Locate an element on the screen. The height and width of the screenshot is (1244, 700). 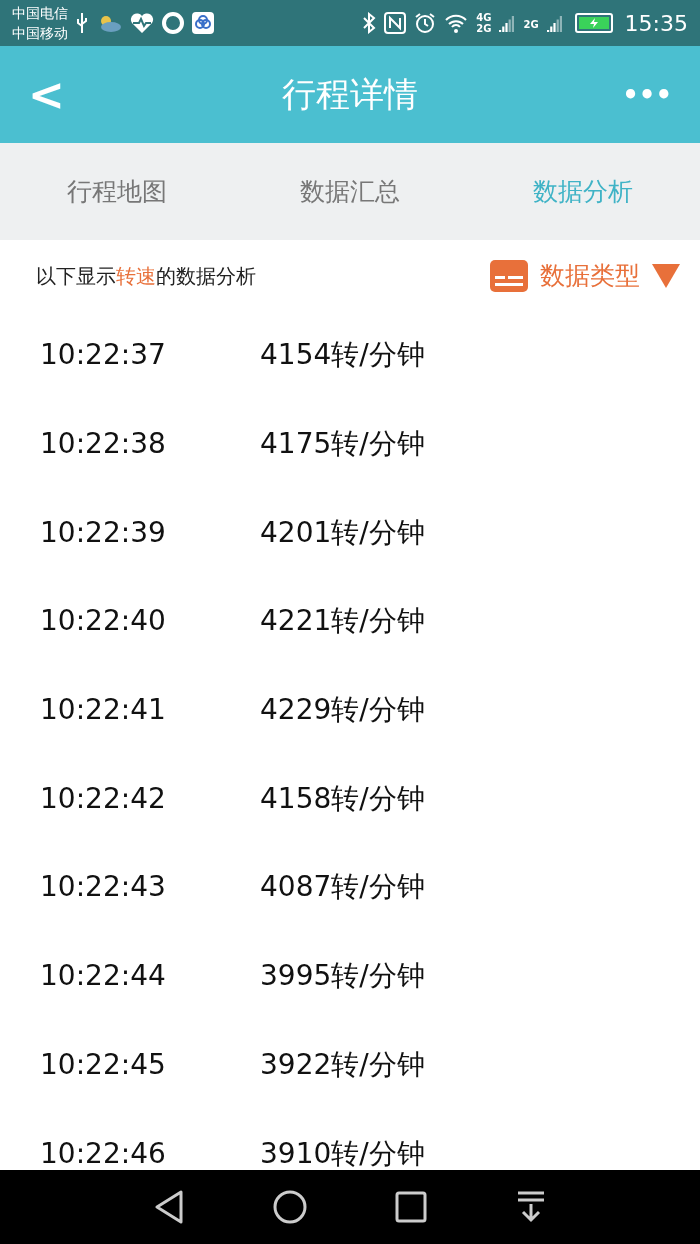
alarm-icon is located at coordinates (425, 23).